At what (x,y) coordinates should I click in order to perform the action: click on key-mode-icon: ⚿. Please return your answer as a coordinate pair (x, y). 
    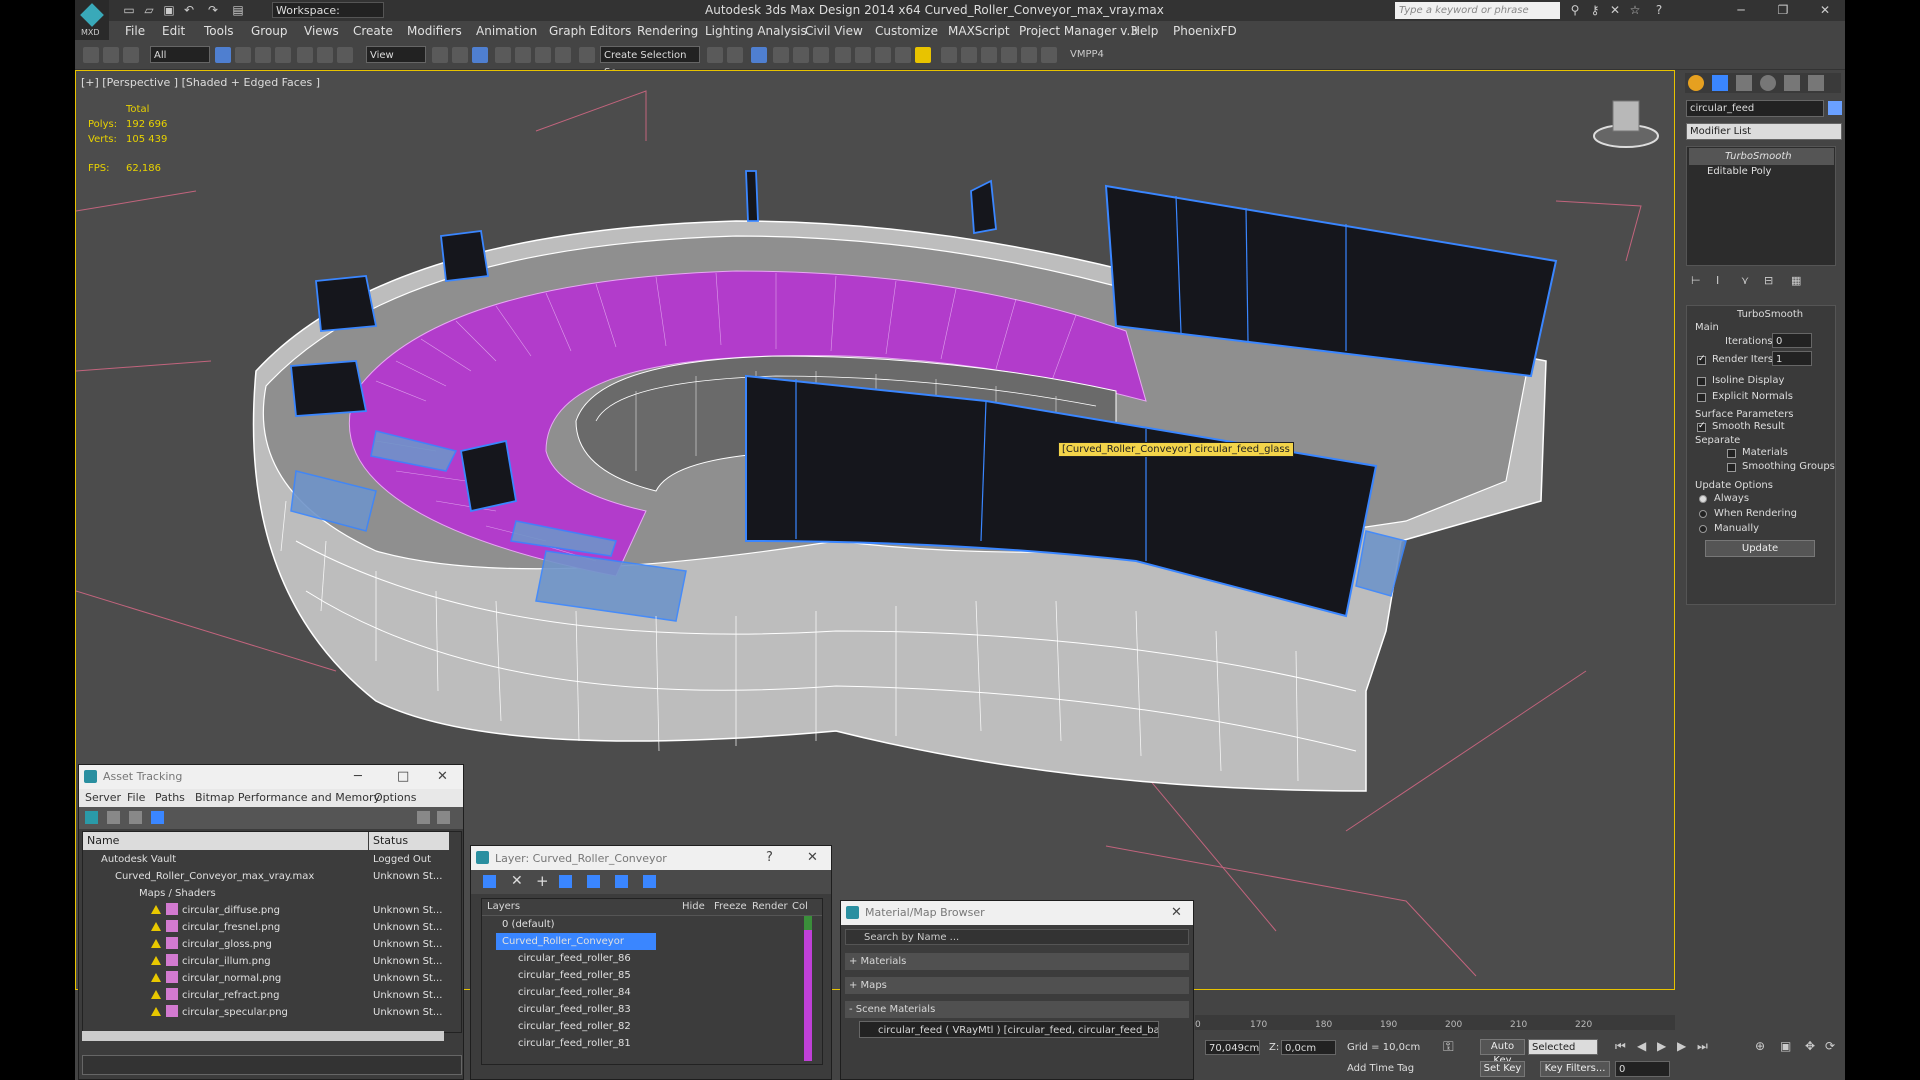
    Looking at the image, I should click on (1448, 1047).